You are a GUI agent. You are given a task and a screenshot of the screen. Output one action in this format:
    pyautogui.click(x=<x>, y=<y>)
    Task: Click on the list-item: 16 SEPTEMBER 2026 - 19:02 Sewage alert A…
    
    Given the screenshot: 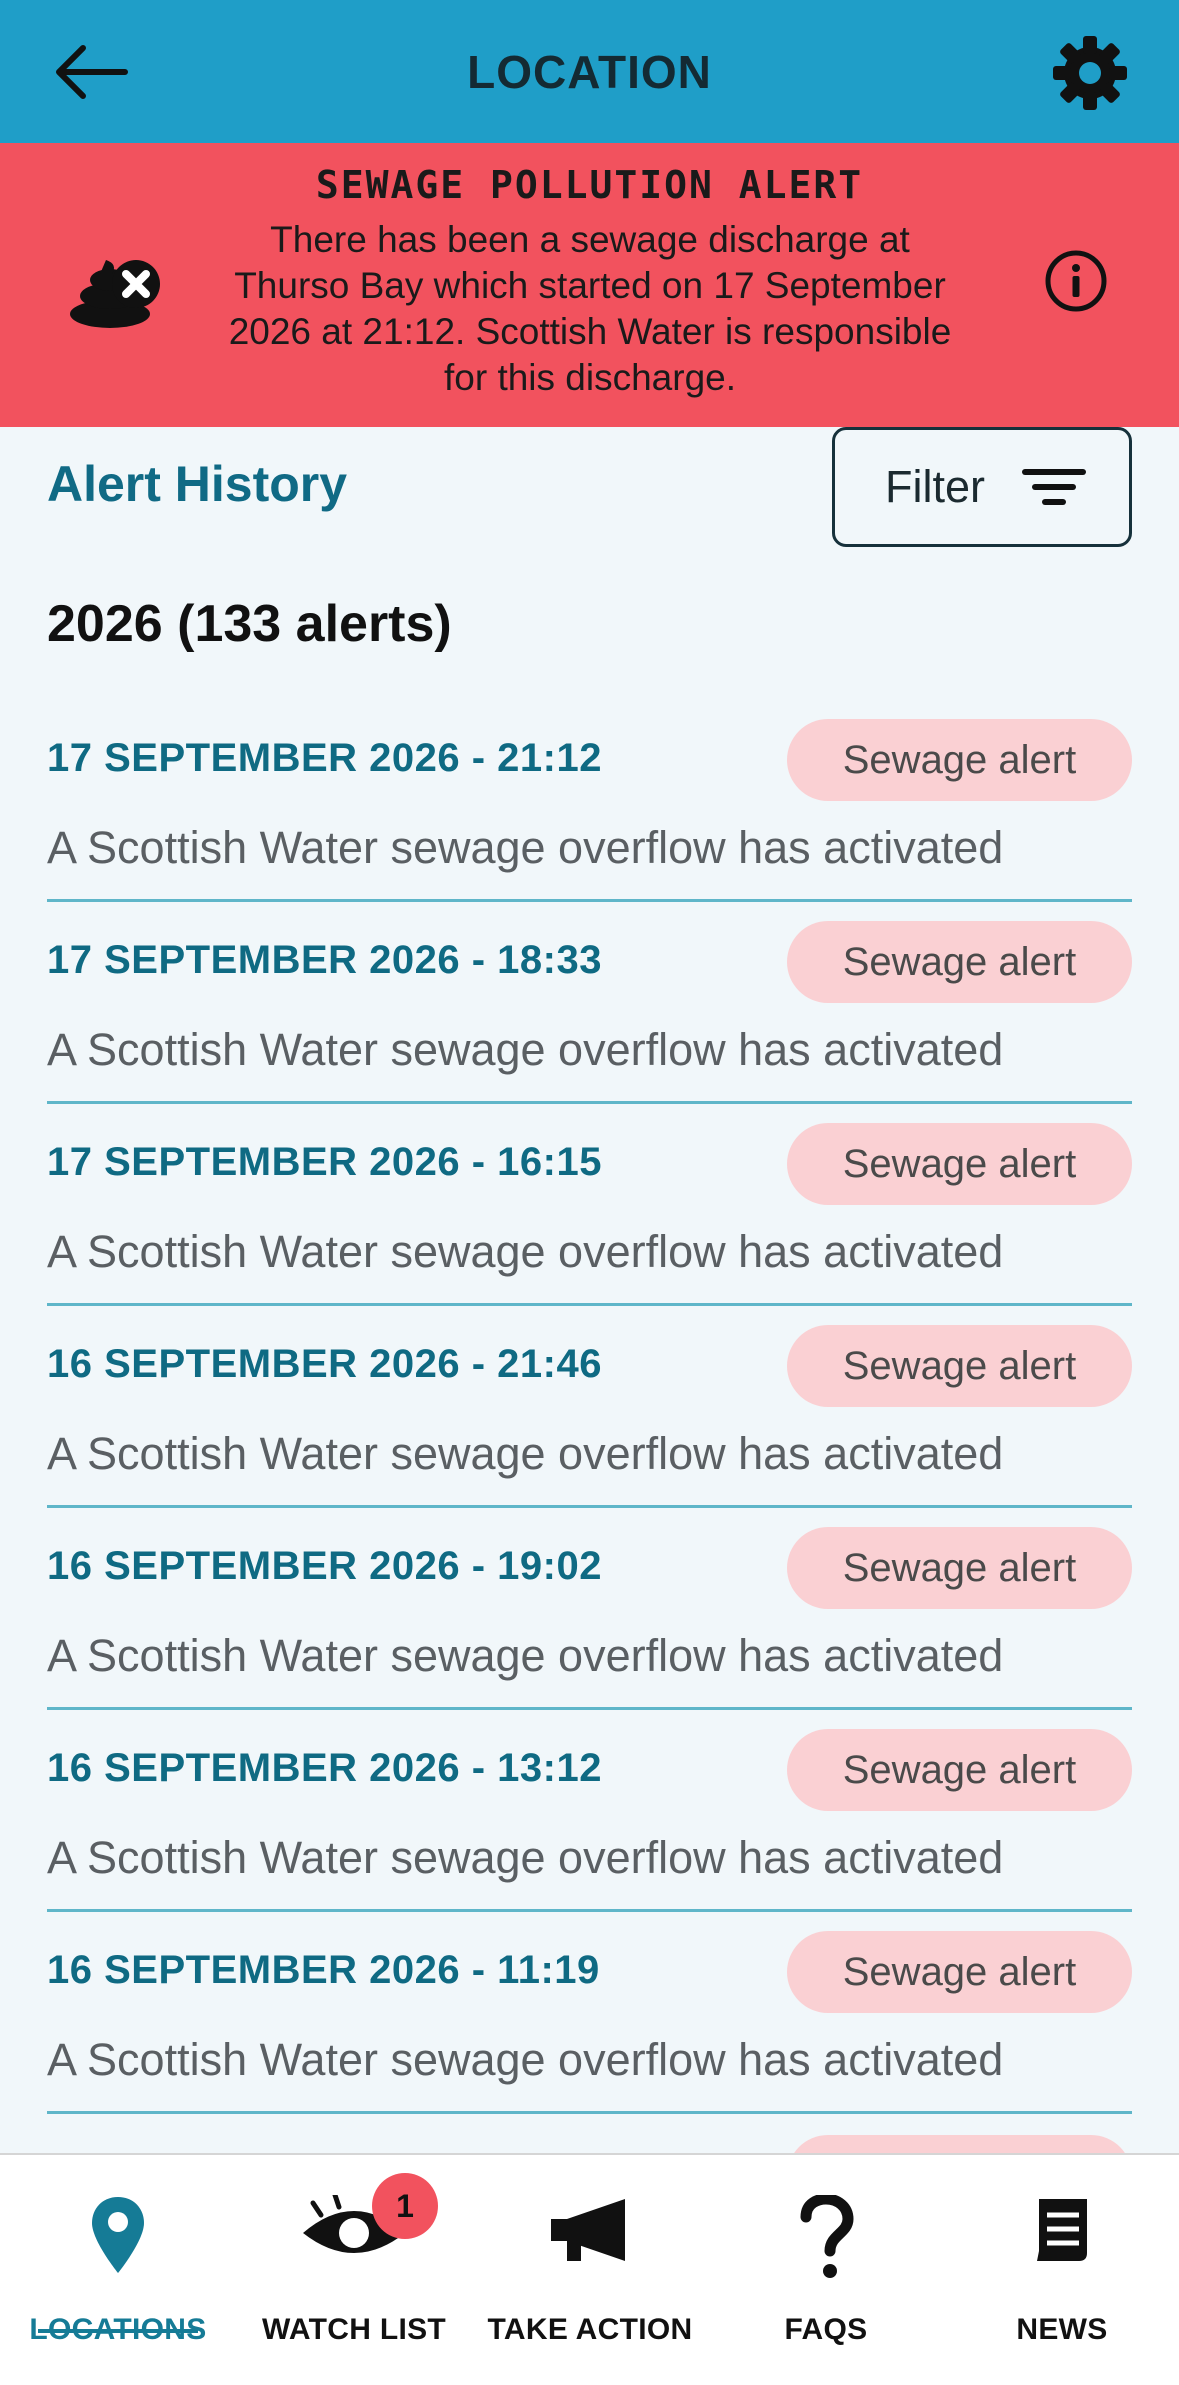 What is the action you would take?
    pyautogui.click(x=589, y=1609)
    